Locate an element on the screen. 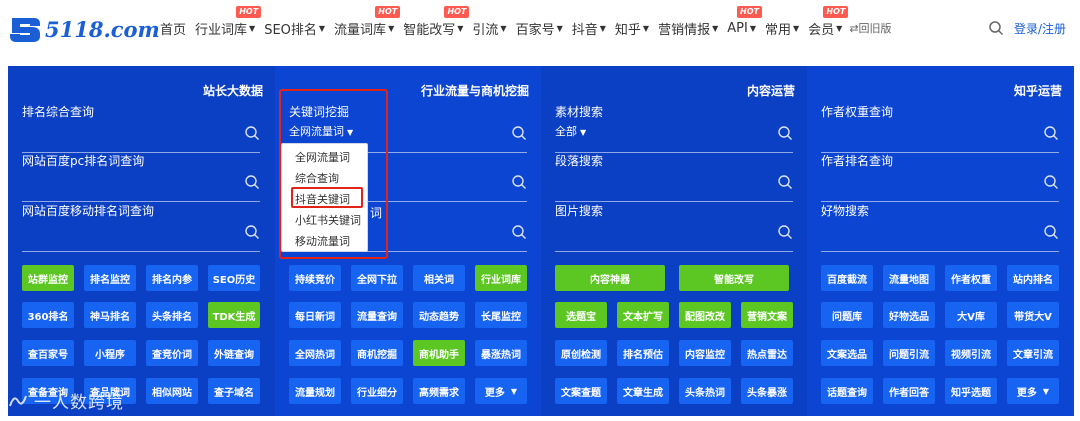 The image size is (1080, 421). tool-button: 全网下拉 is located at coordinates (377, 278).